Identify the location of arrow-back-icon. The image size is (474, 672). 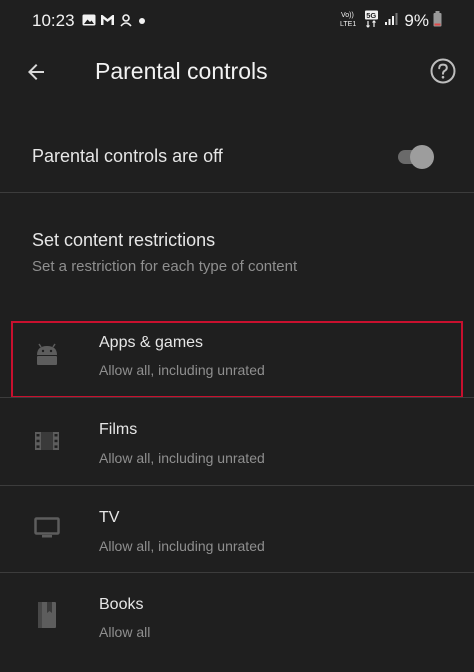
(36, 72).